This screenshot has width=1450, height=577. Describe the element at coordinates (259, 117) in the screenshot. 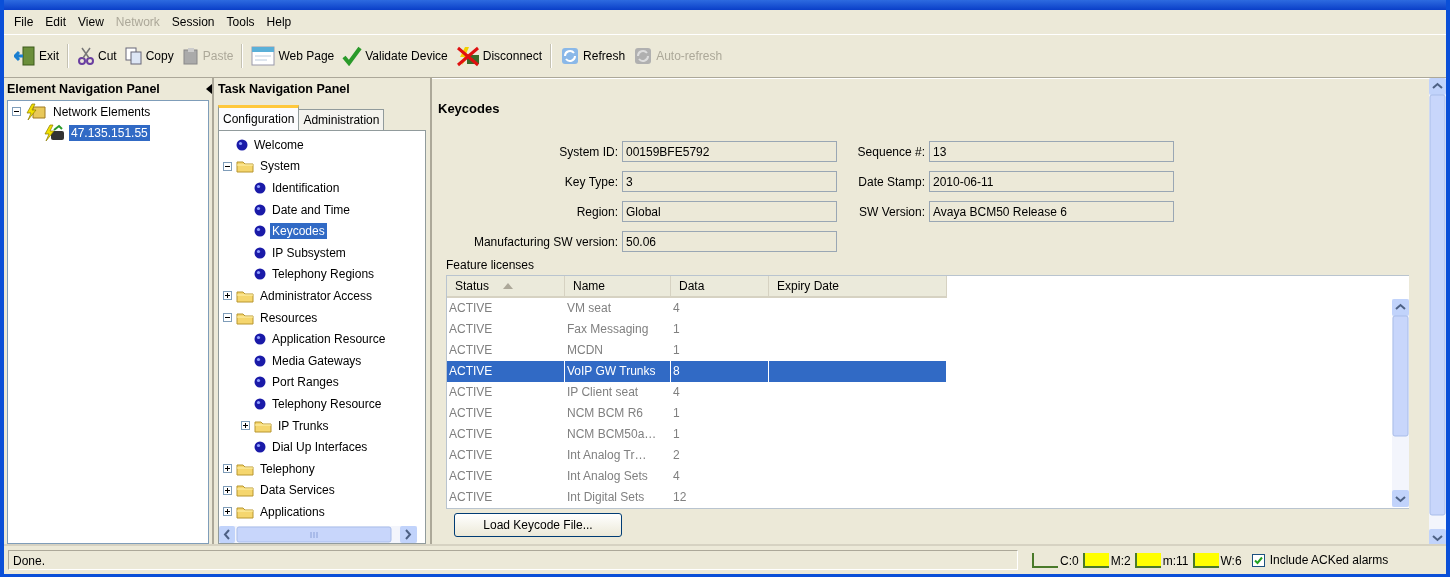

I see `tab: Configuration` at that location.